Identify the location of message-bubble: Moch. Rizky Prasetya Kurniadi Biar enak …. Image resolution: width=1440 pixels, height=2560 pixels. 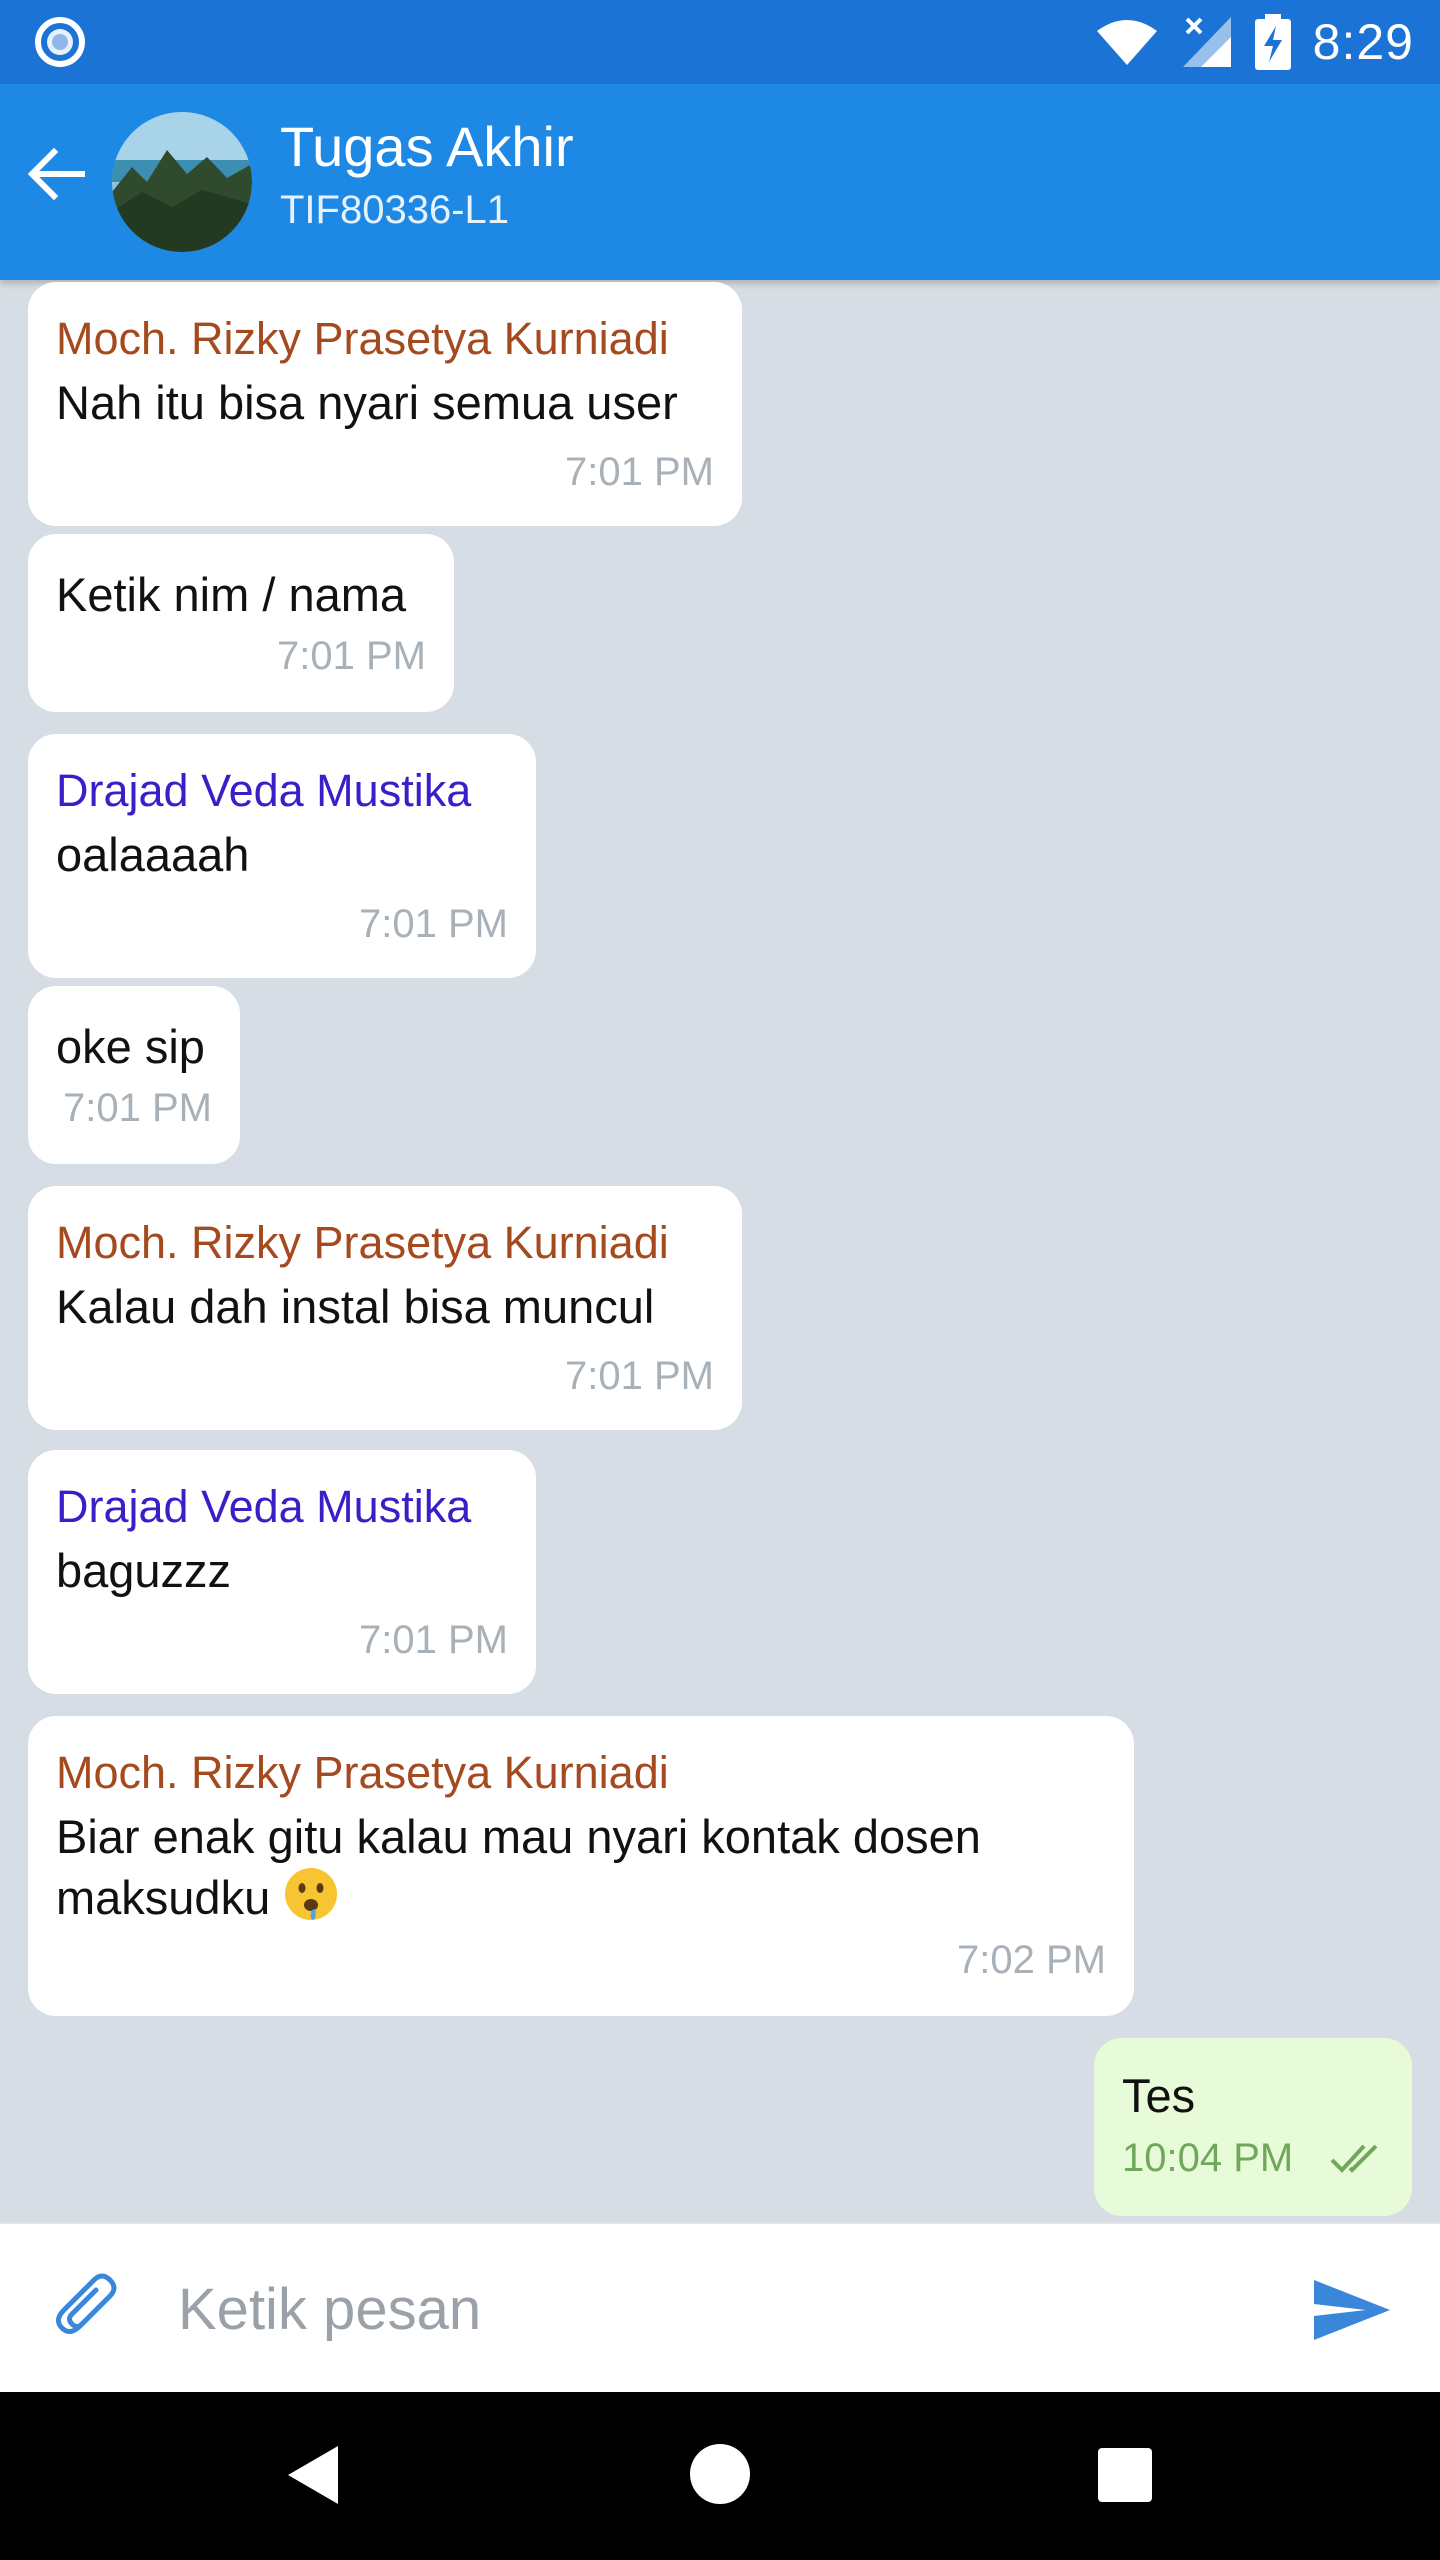
(581, 1866).